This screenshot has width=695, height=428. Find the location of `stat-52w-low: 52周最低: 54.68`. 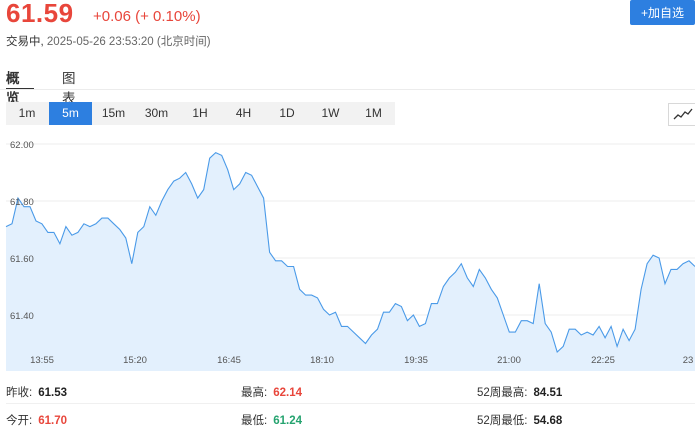

stat-52w-low: 52周最低: 54.68 is located at coordinates (519, 420).